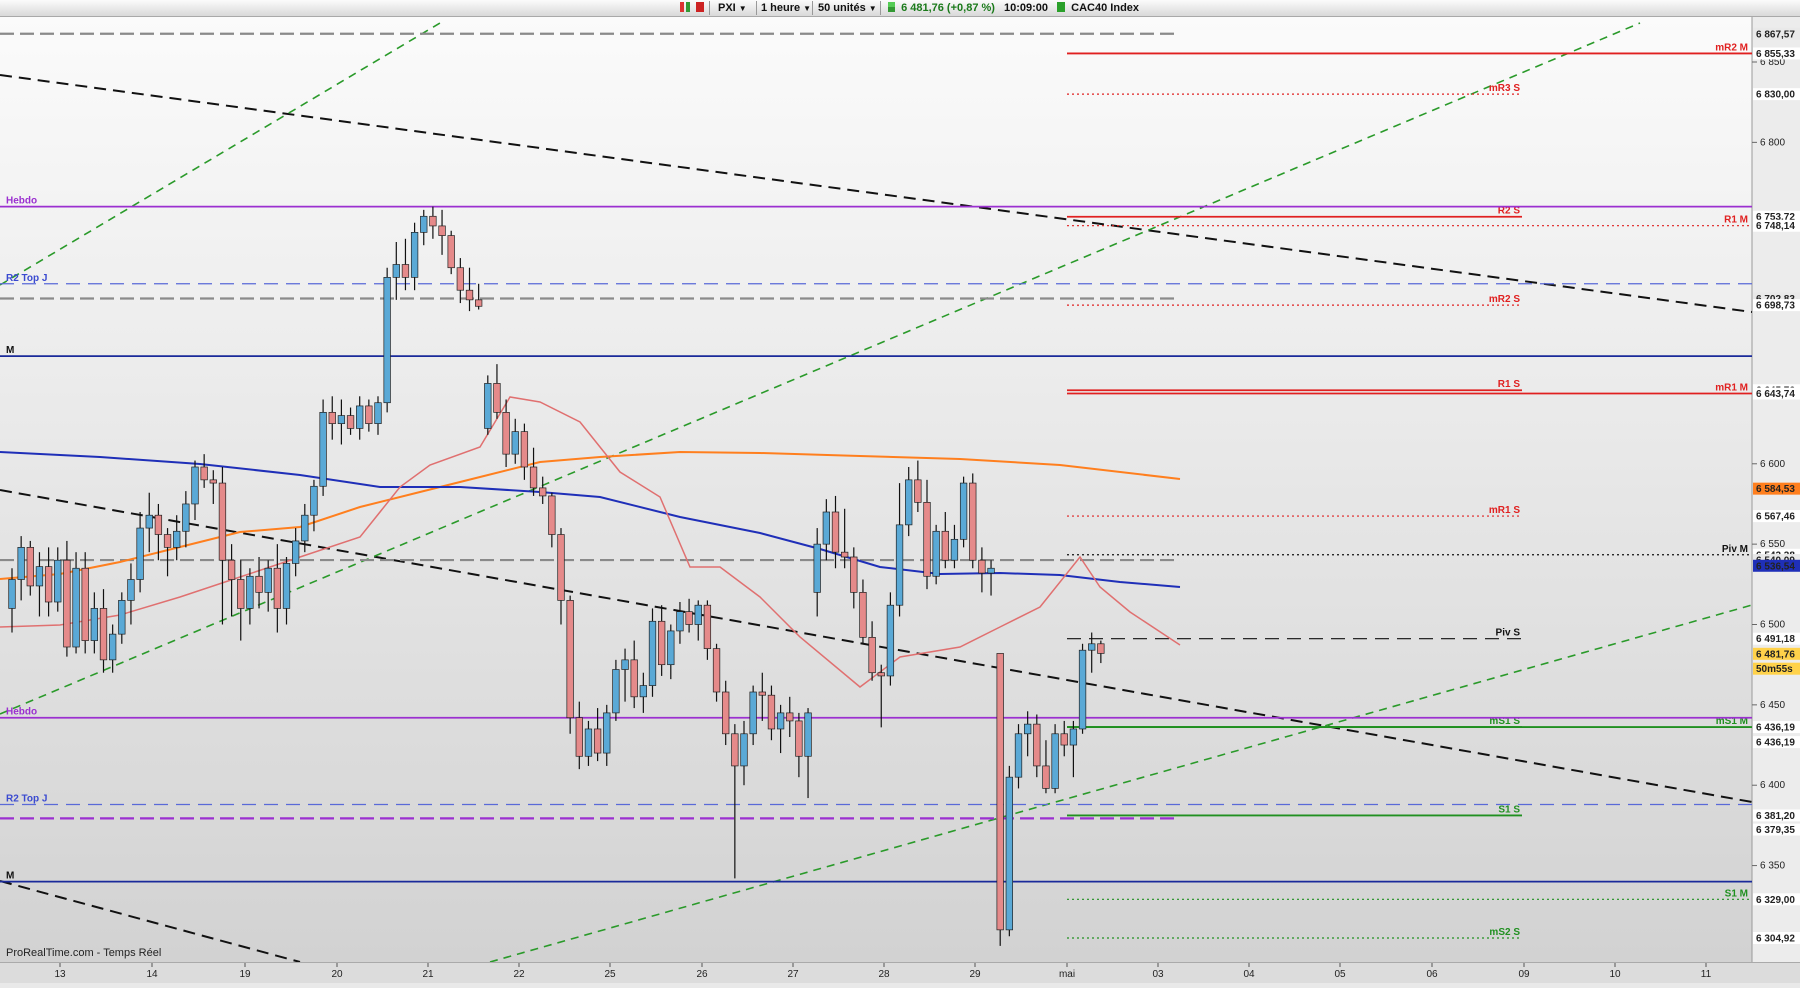  Describe the element at coordinates (1776, 305) in the screenshot. I see `price-label: 6 698,73` at that location.